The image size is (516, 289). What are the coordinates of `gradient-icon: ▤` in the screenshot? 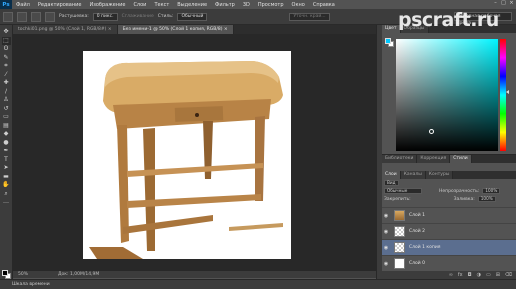 It's located at (6, 126).